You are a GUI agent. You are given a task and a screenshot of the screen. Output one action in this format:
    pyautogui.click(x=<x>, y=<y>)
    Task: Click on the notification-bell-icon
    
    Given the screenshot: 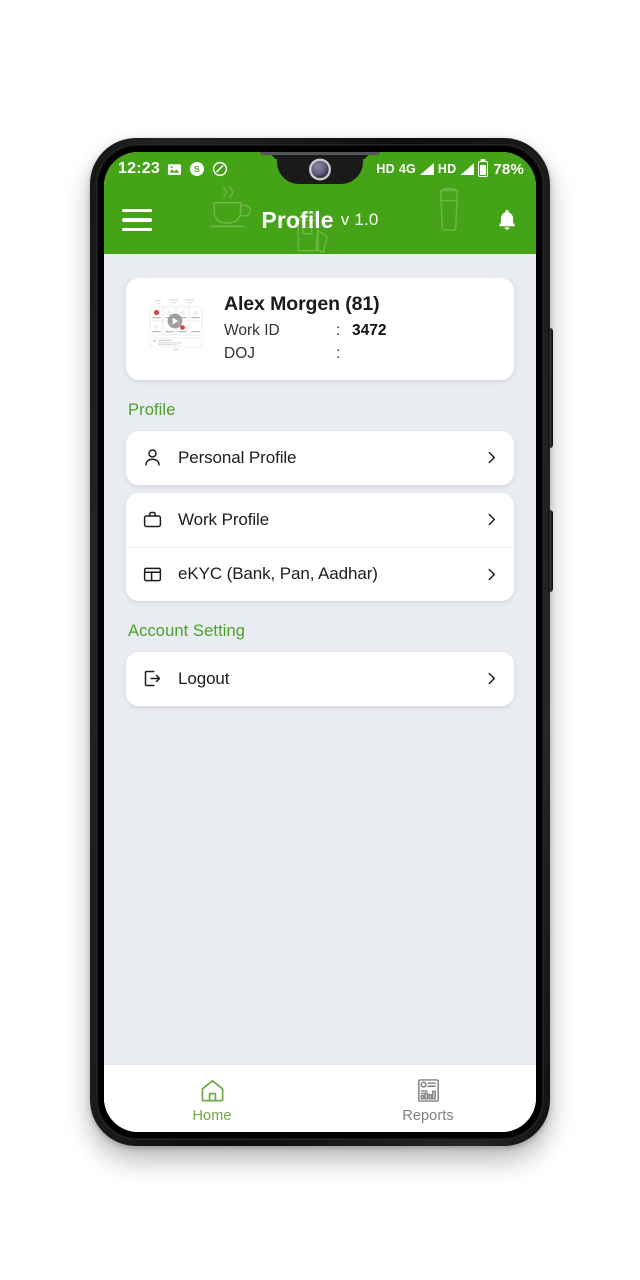 What is the action you would take?
    pyautogui.click(x=507, y=220)
    